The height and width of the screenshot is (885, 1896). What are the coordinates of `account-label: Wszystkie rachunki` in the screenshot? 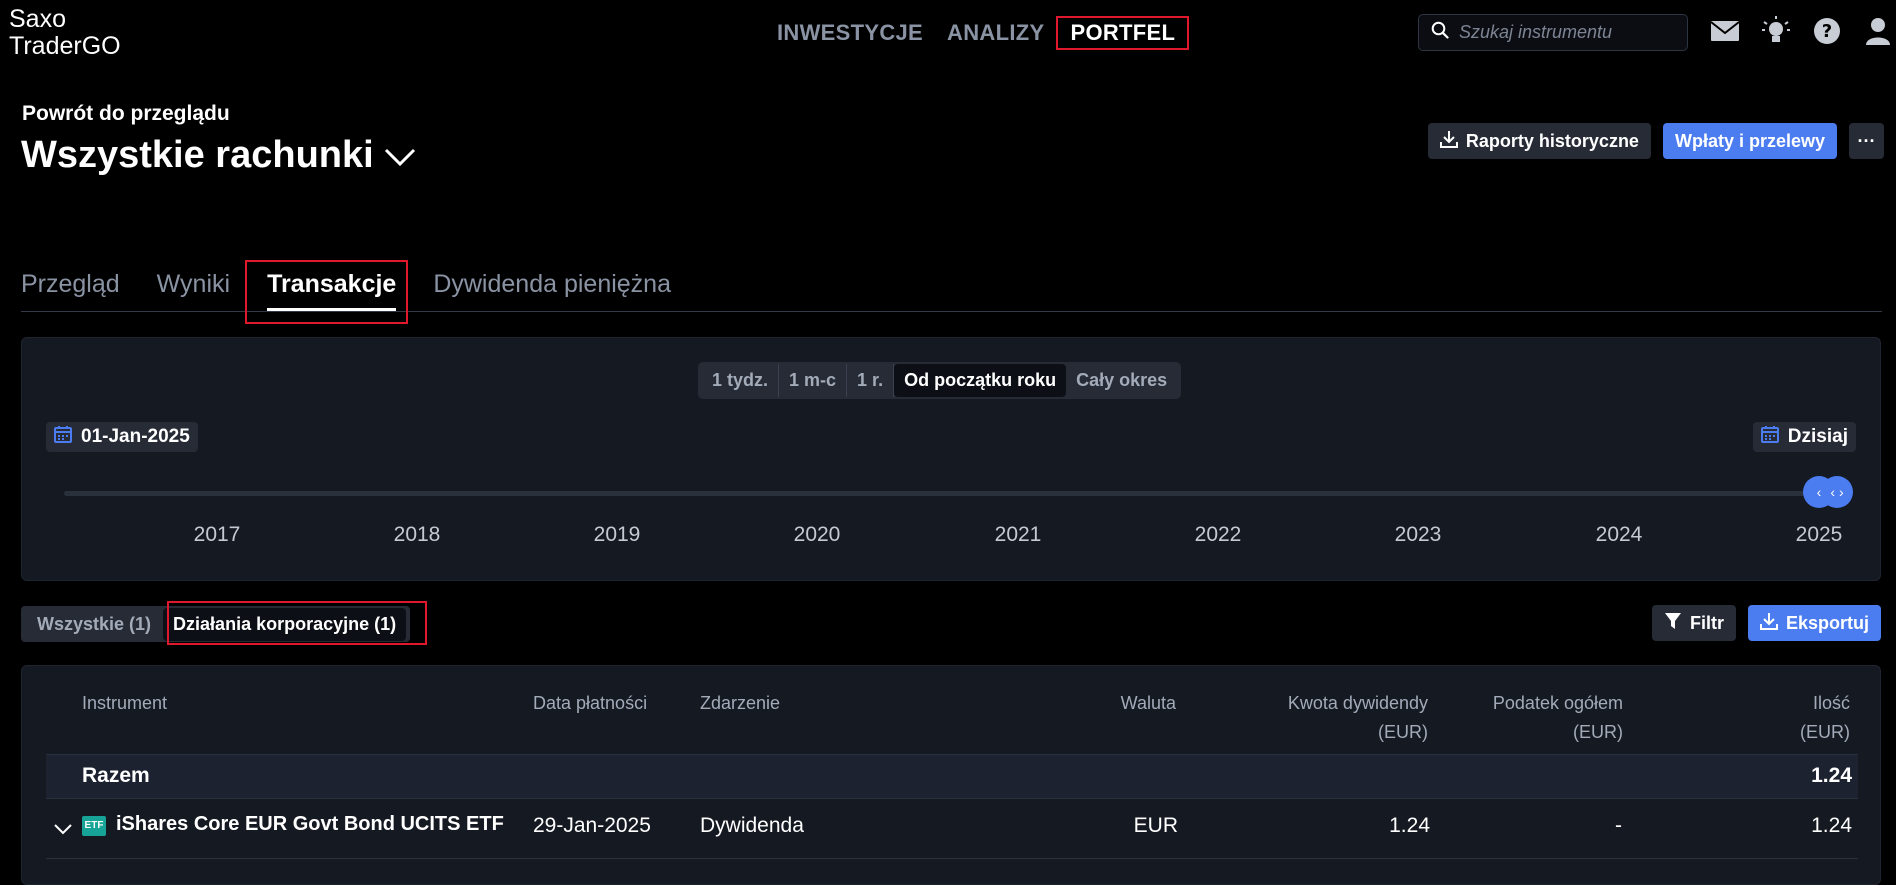 It's located at (197, 155).